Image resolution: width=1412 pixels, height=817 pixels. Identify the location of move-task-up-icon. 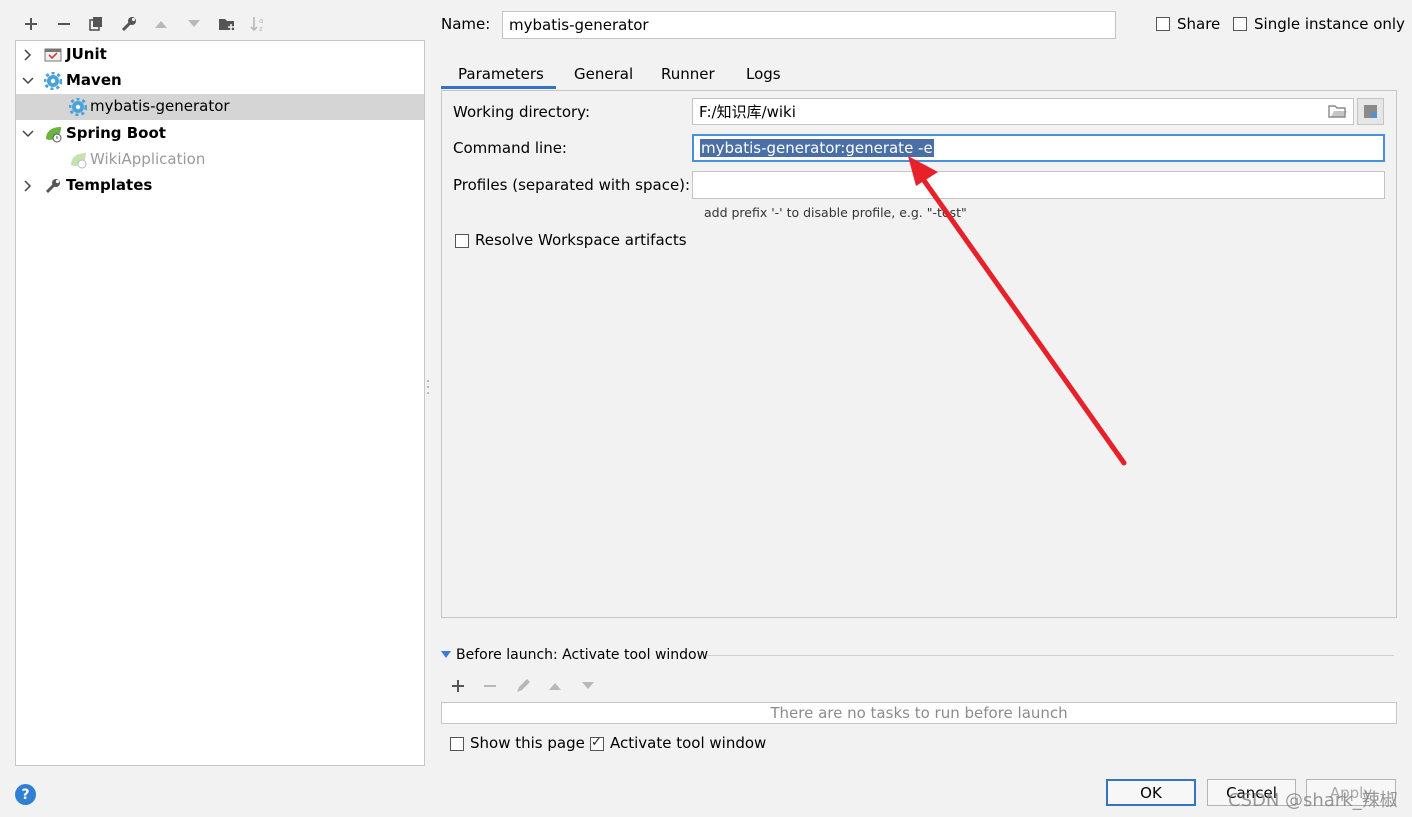
(555, 686).